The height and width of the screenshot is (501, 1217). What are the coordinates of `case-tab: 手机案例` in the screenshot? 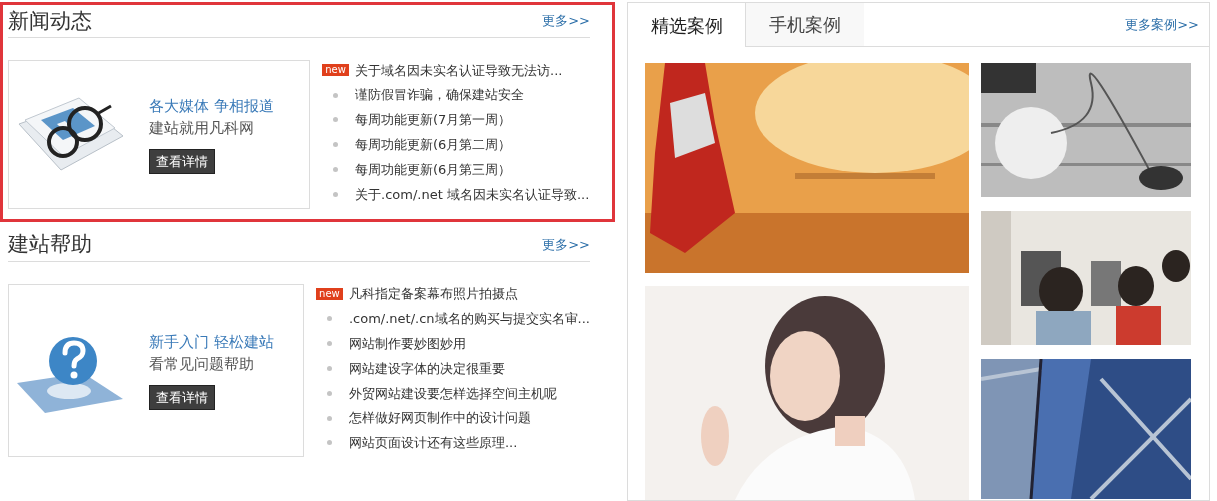 It's located at (805, 25).